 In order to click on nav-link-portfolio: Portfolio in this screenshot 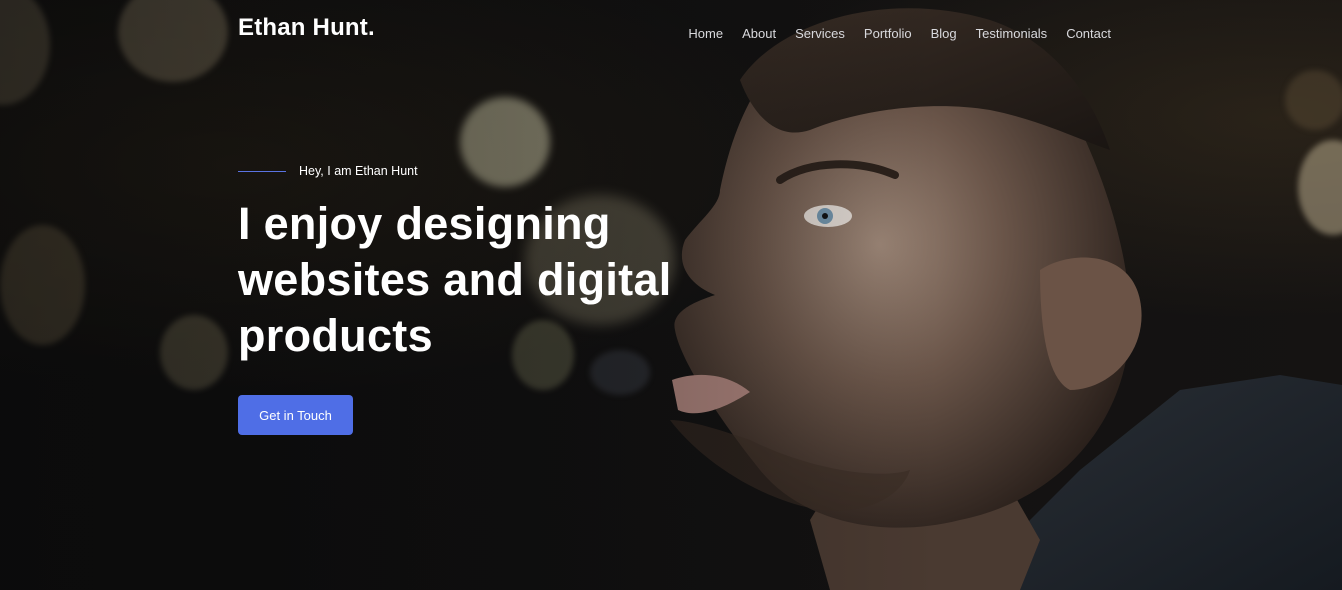, I will do `click(888, 33)`.